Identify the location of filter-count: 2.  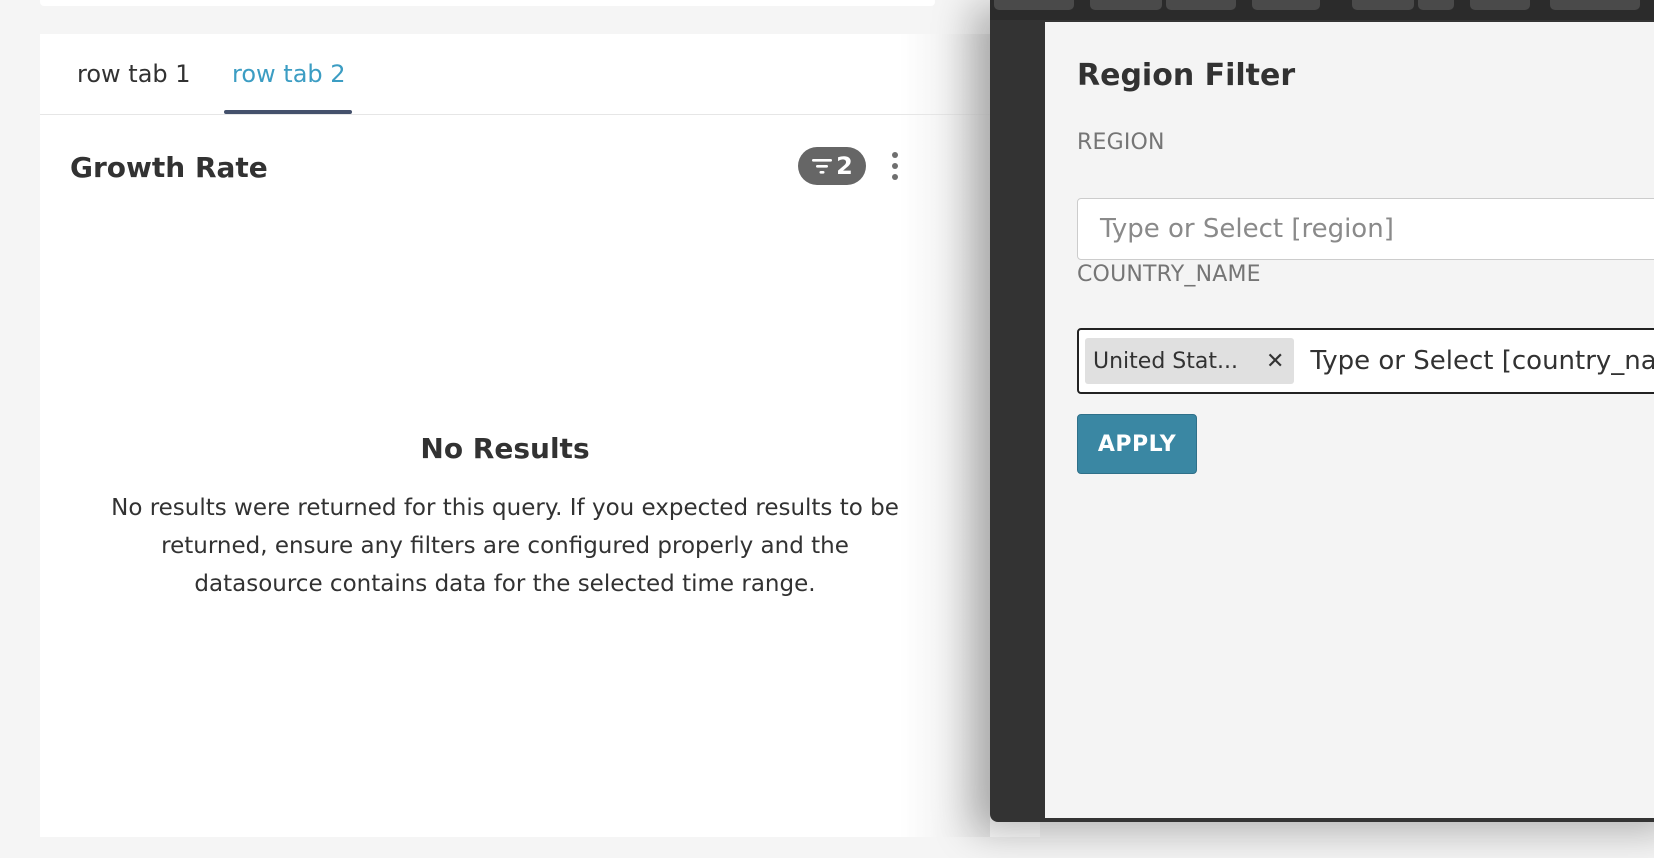
(844, 166).